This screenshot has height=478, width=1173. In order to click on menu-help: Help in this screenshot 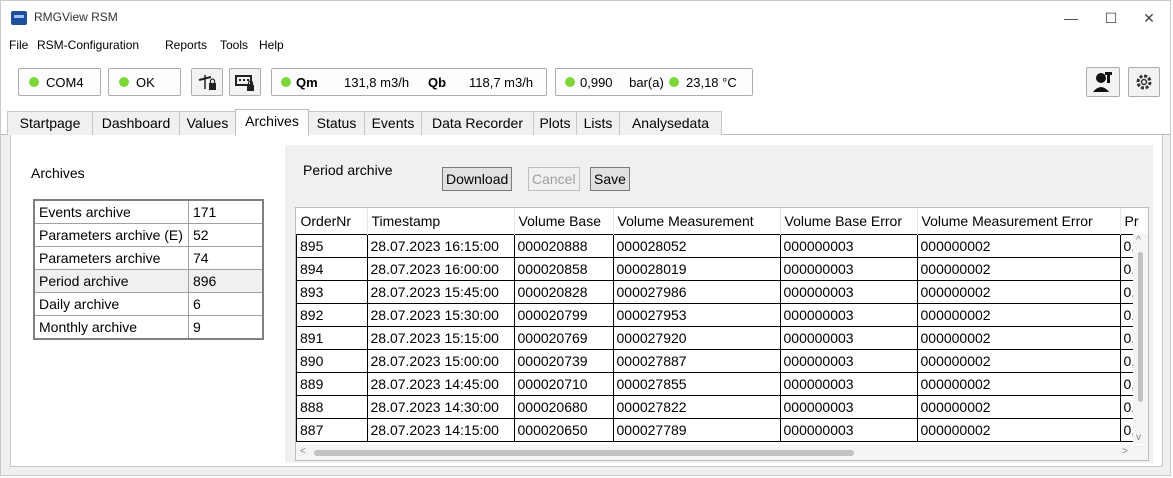, I will do `click(271, 45)`.